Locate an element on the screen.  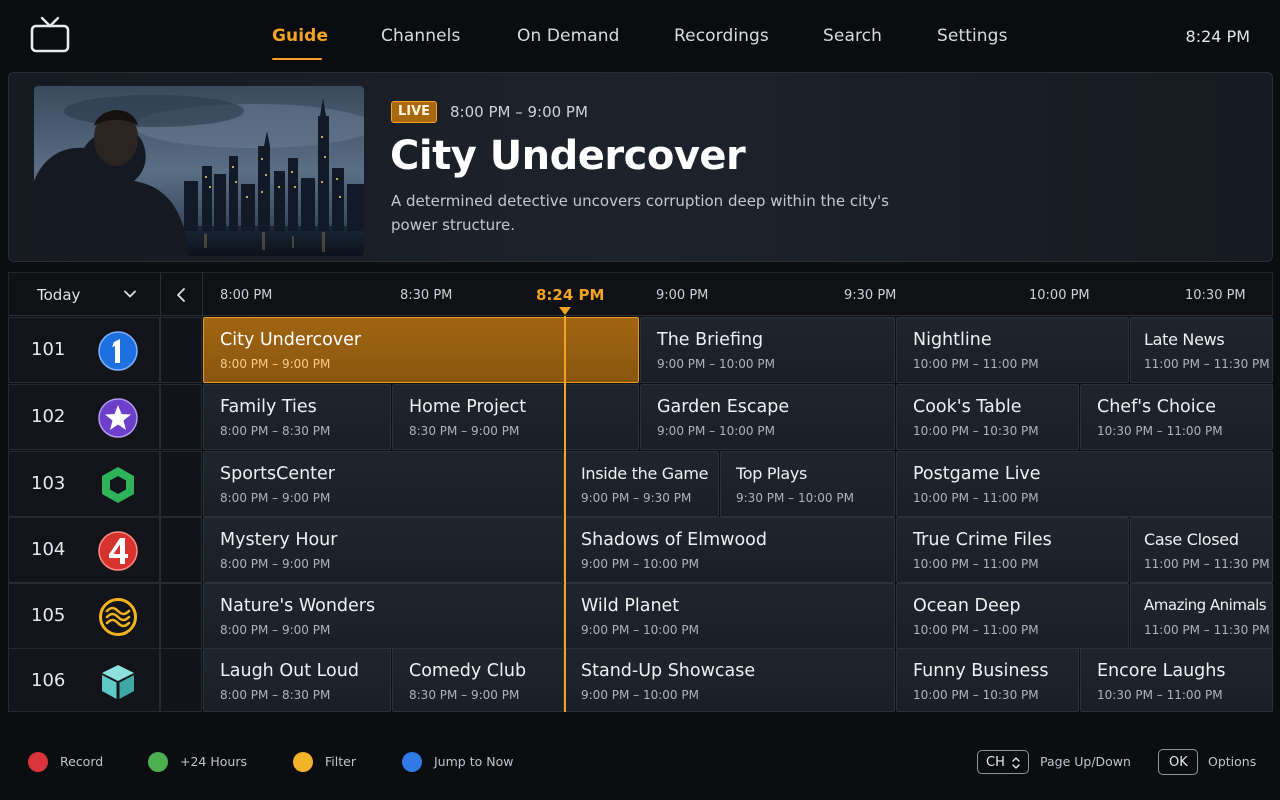
channel-key: CH is located at coordinates (1003, 762).